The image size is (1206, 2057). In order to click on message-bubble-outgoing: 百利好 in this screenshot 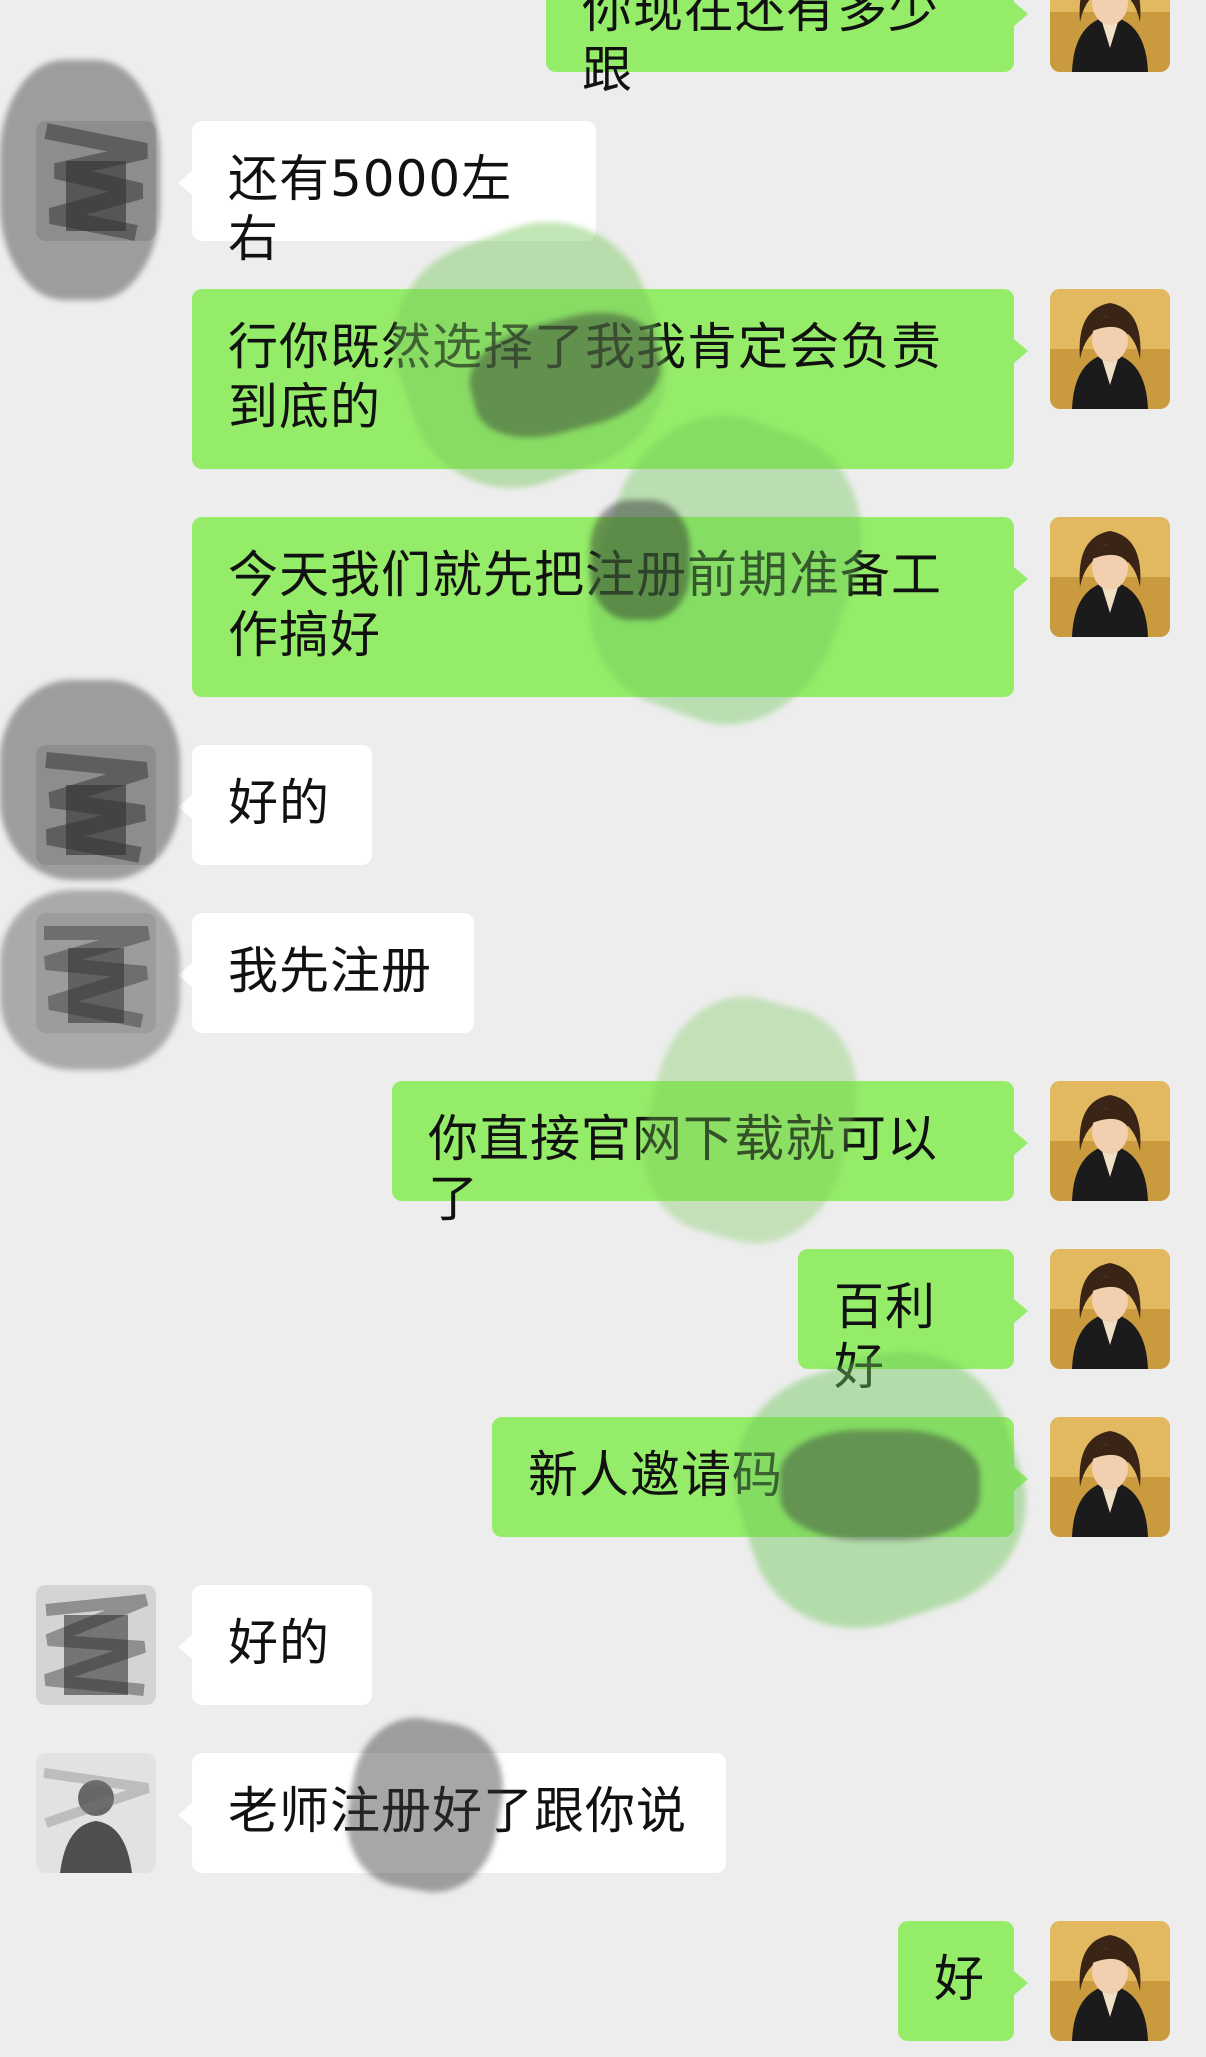, I will do `click(913, 1322)`.